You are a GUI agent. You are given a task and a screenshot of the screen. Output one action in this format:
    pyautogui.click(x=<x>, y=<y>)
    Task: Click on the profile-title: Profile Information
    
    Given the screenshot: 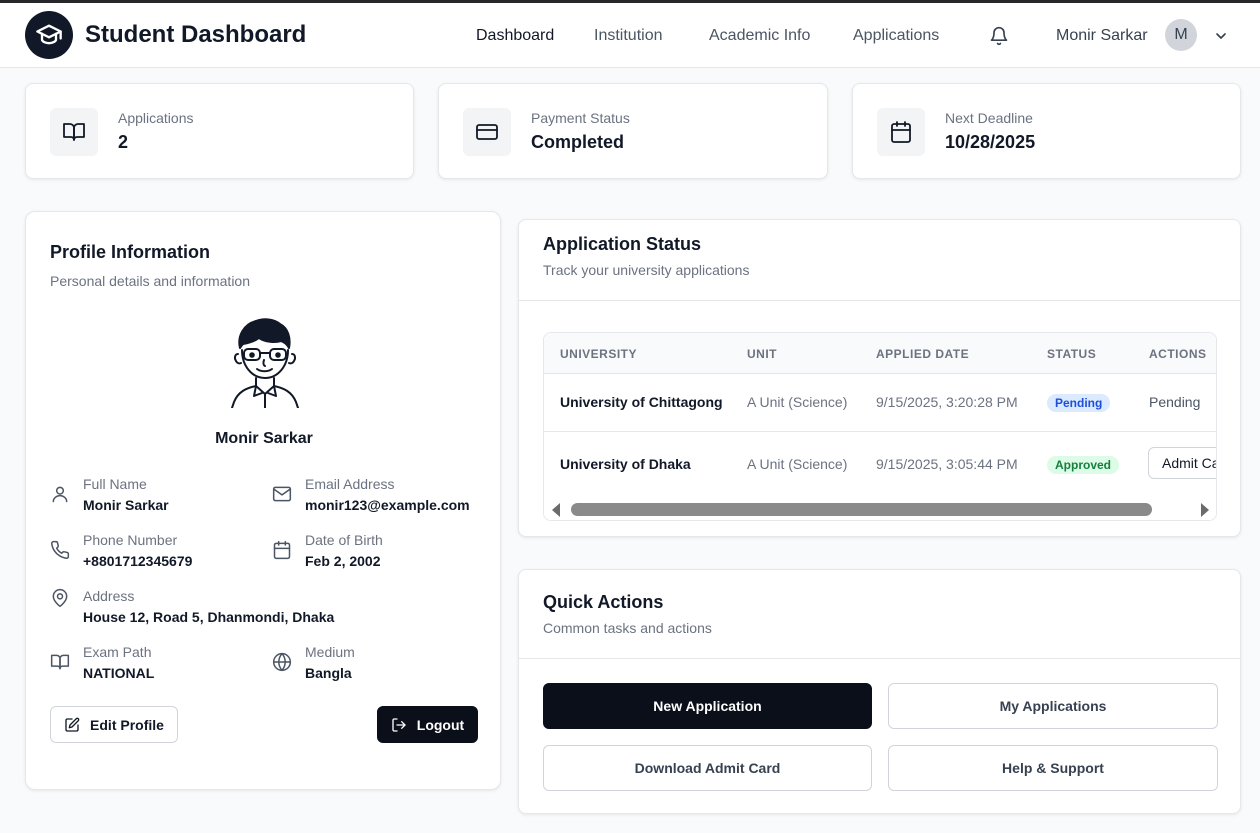 What is the action you would take?
    pyautogui.click(x=130, y=252)
    